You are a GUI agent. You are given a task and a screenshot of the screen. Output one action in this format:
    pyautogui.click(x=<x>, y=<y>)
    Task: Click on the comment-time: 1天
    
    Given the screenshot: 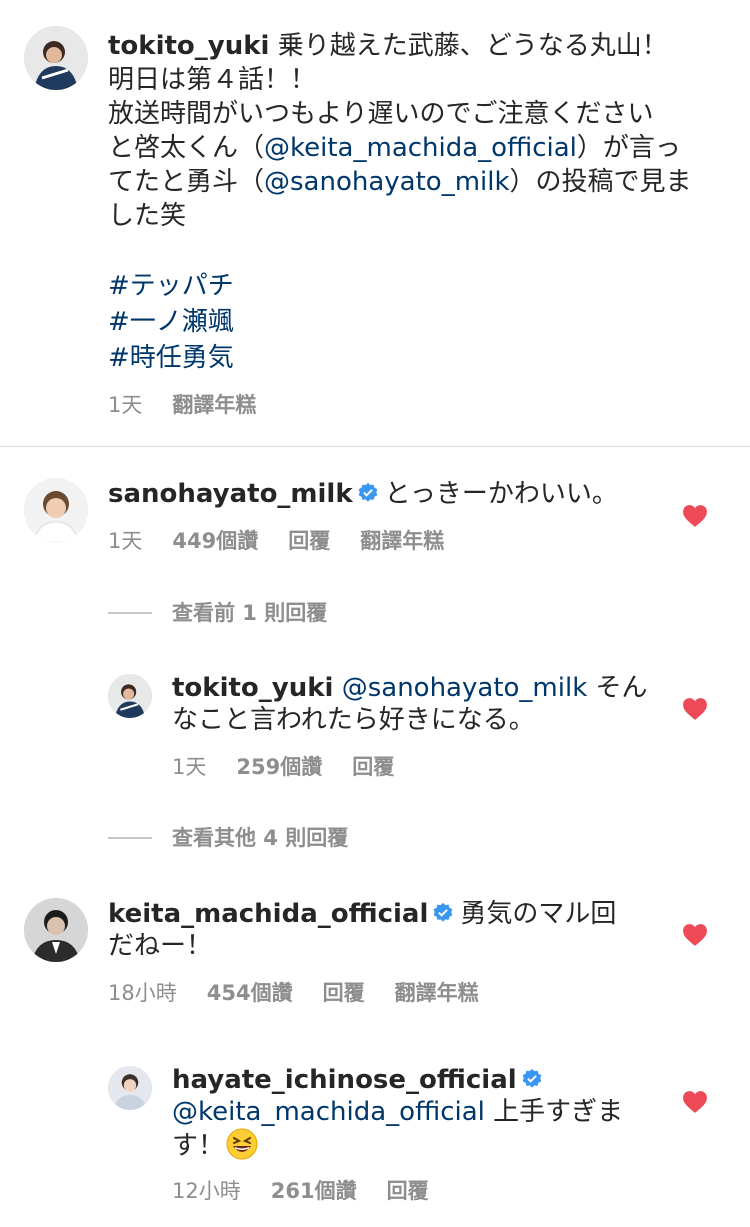 What is the action you would take?
    pyautogui.click(x=125, y=541)
    